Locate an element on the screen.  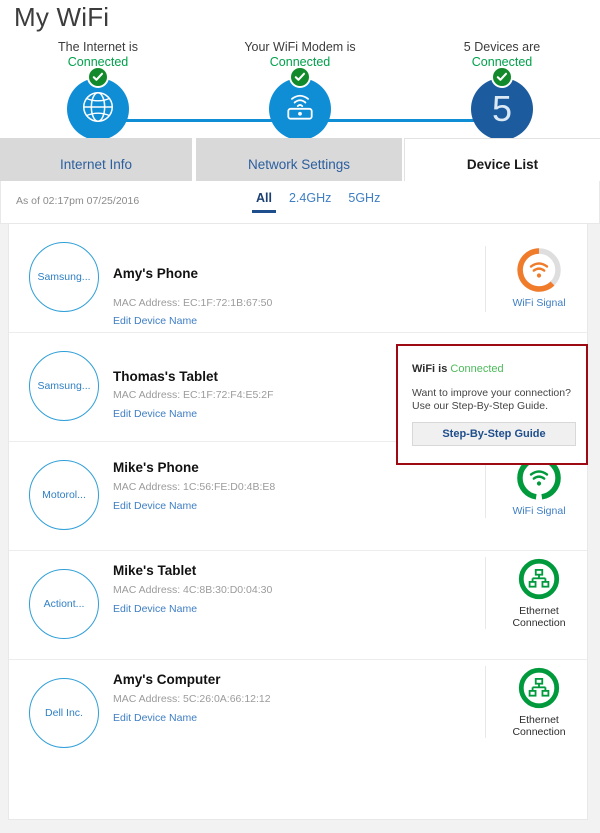
status-node-internet: The Internet is Connected is located at coordinates (98, 90).